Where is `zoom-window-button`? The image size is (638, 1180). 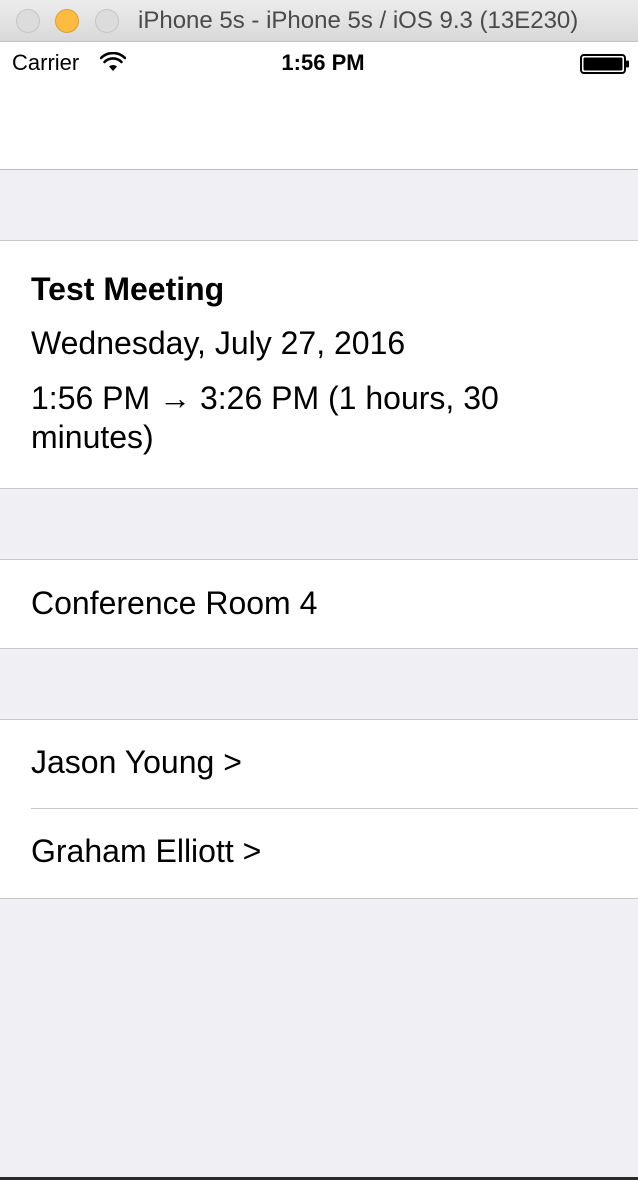
zoom-window-button is located at coordinates (107, 21).